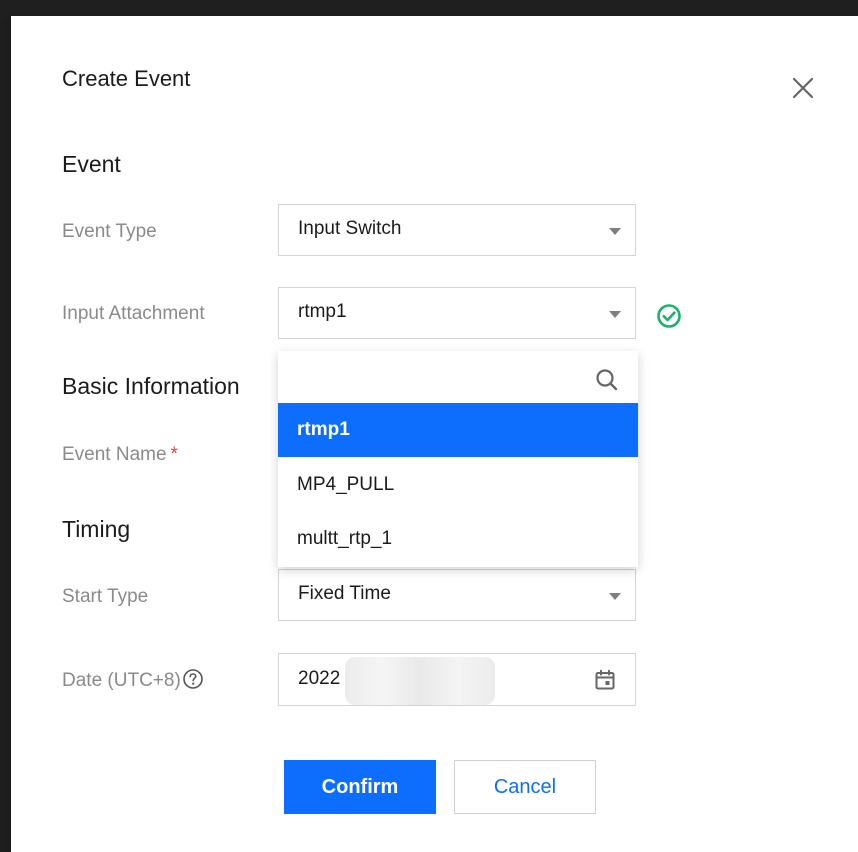  What do you see at coordinates (345, 538) in the screenshot?
I see `option-label: multt_rtp_1` at bounding box center [345, 538].